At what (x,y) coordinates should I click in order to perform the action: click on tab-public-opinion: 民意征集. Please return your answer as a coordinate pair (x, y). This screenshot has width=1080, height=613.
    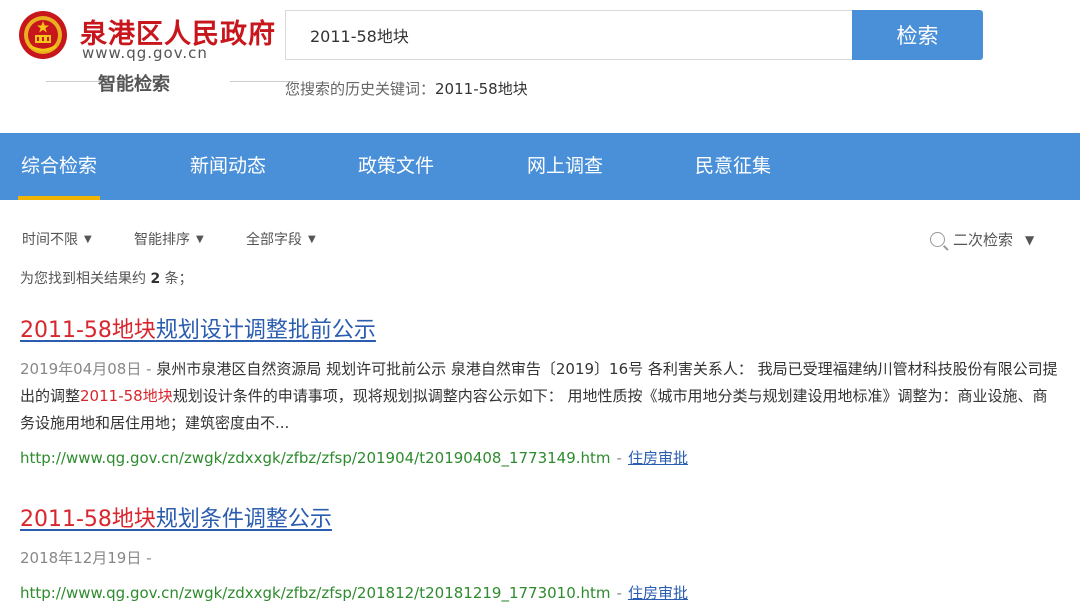
    Looking at the image, I should click on (733, 166).